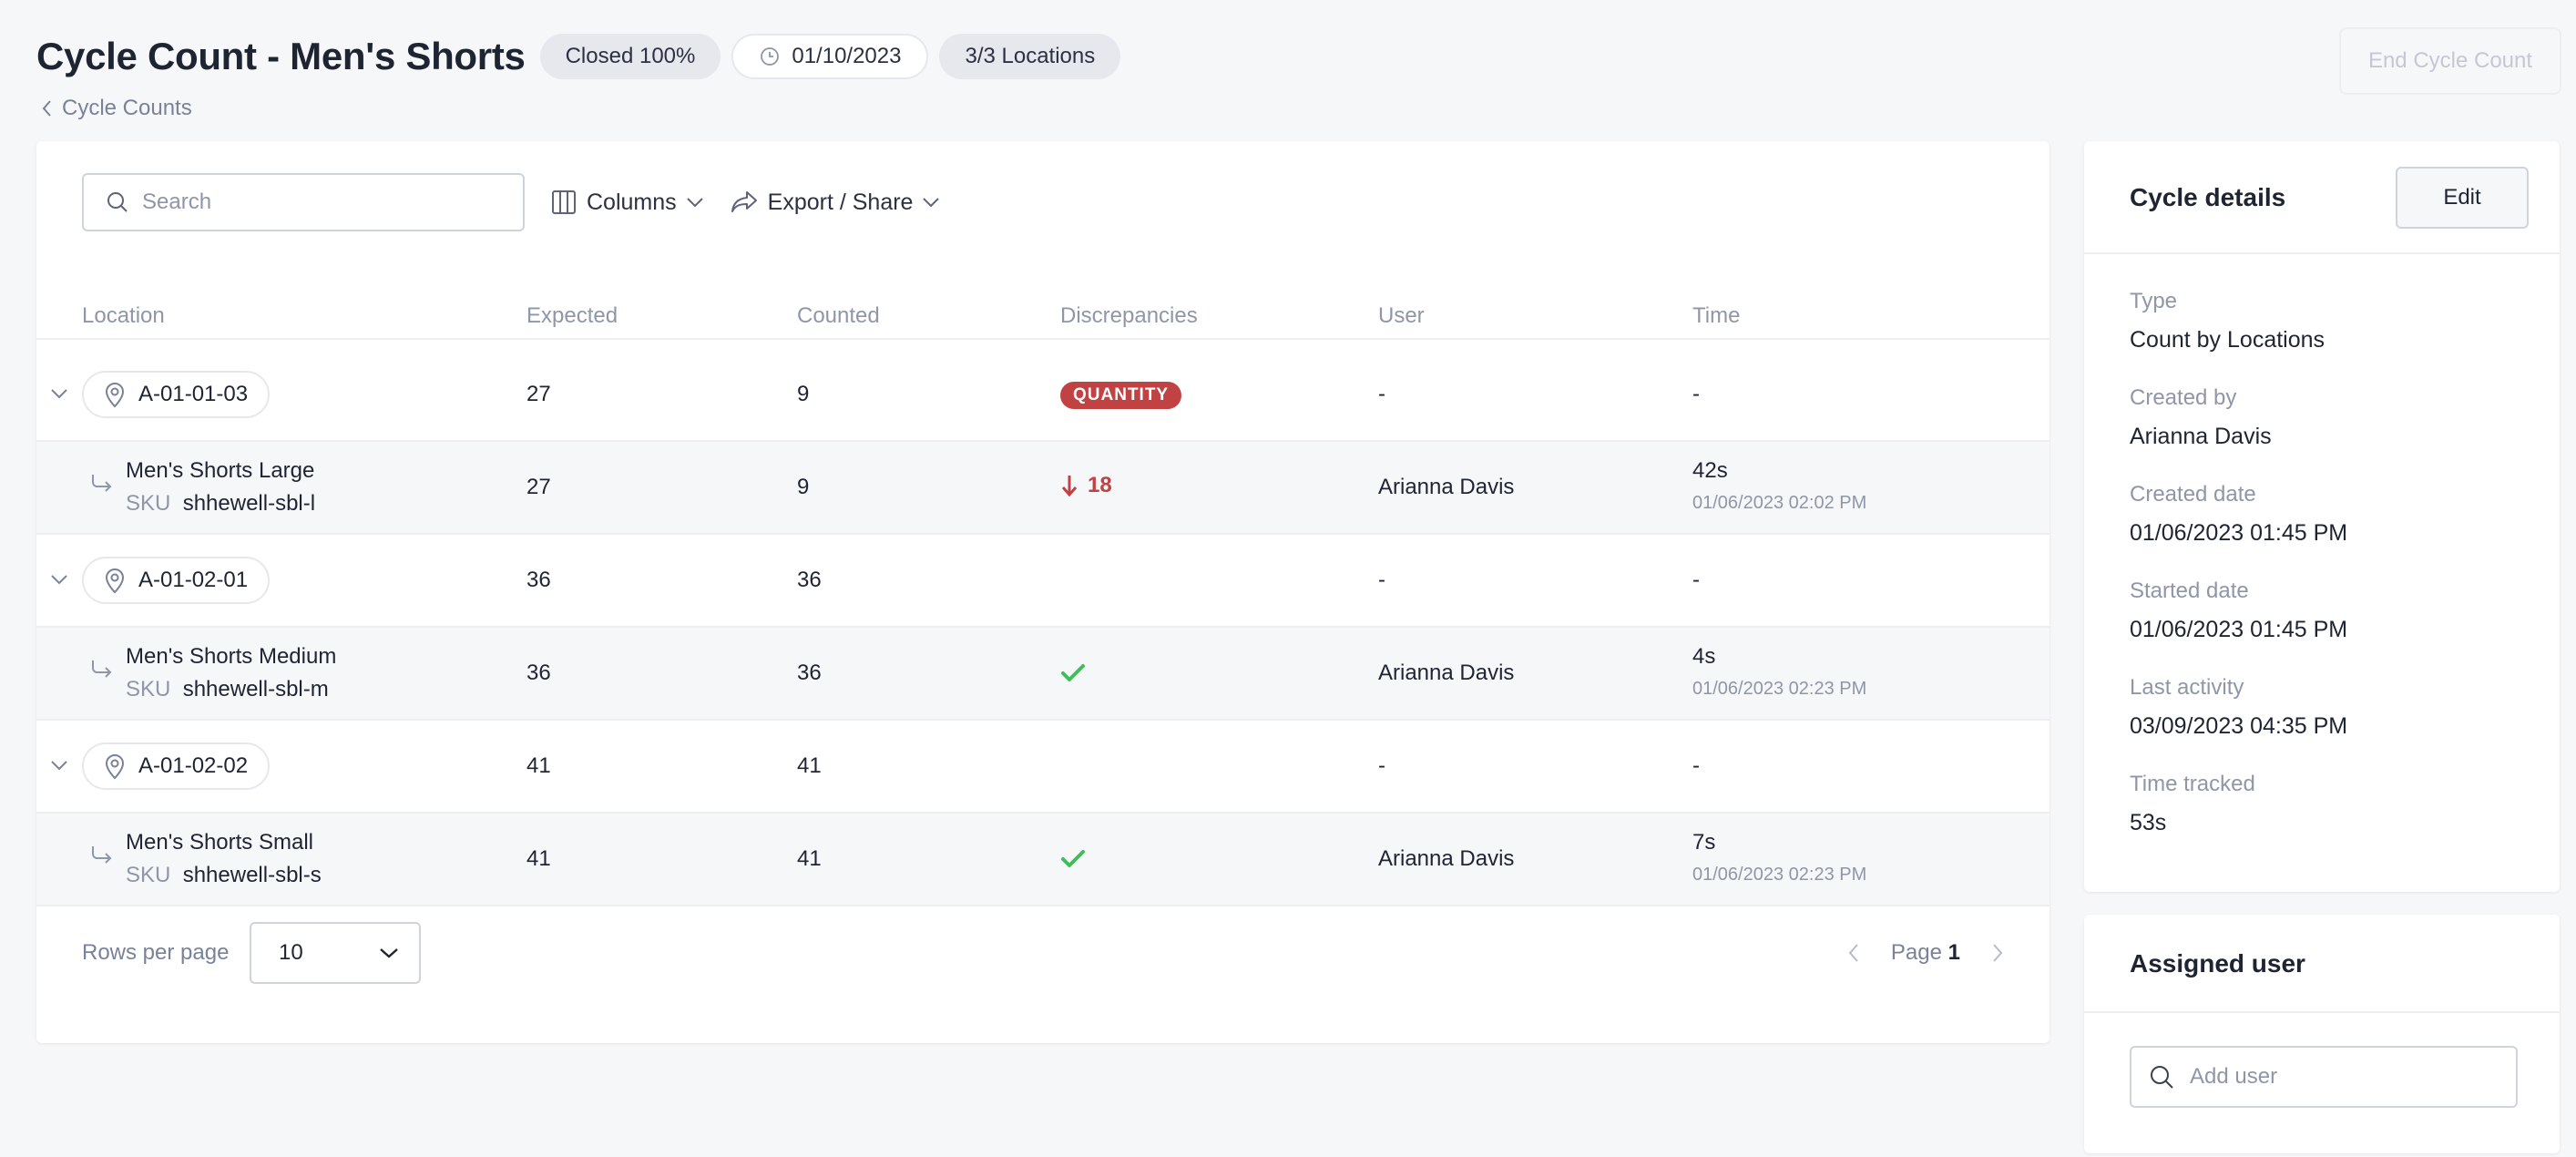 This screenshot has width=2576, height=1157. Describe the element at coordinates (1780, 503) in the screenshot. I see `time-timestamp: 01/06/2023 02:02 PM` at that location.